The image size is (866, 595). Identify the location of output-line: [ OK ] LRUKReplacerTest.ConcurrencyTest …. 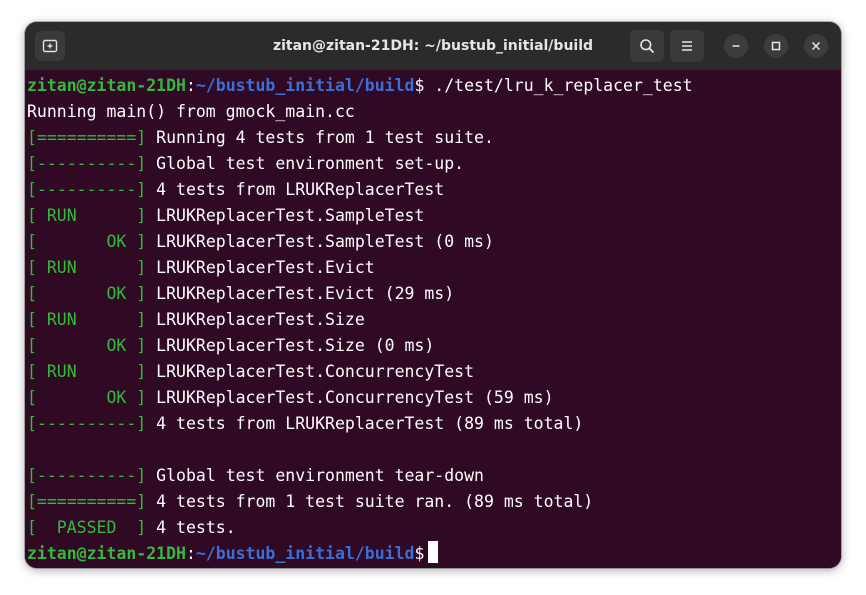
(290, 398).